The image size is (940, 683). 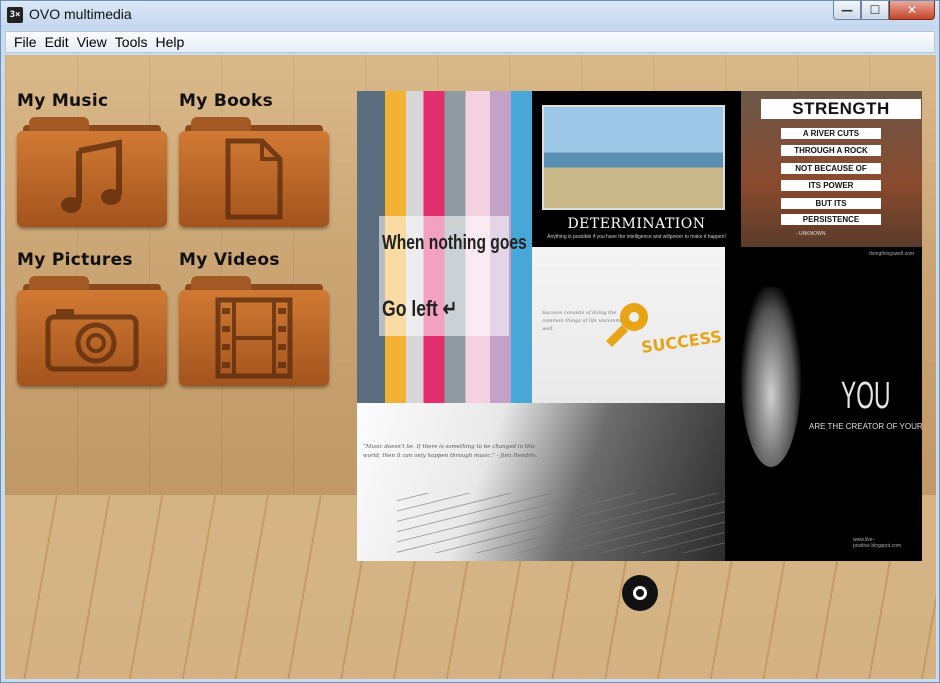 What do you see at coordinates (811, 234) in the screenshot?
I see `tile-credit: - UNKNOWN` at bounding box center [811, 234].